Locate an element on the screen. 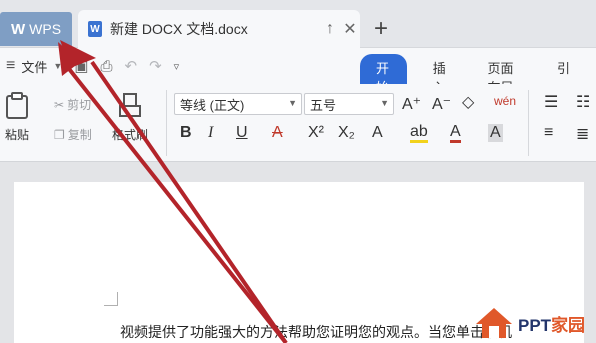 The image size is (596, 343). ppt-home-watermark: PPT家园 is located at coordinates (529, 323).